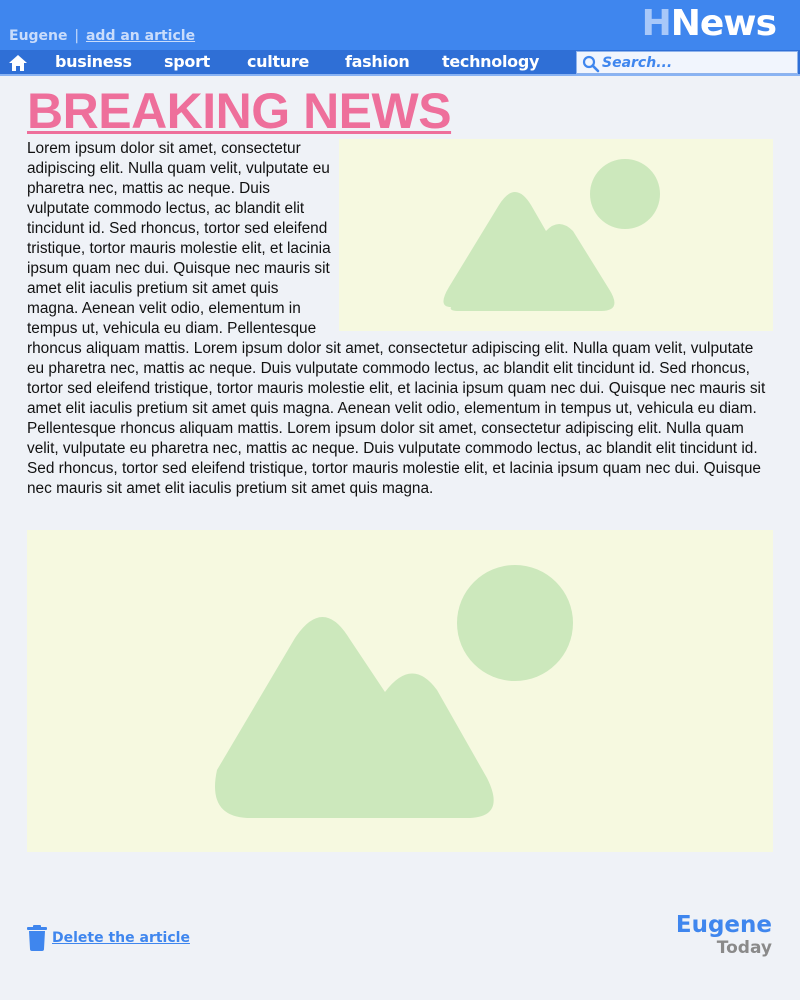 This screenshot has height=1000, width=800. What do you see at coordinates (490, 61) in the screenshot?
I see `nav-item-technology: technology` at bounding box center [490, 61].